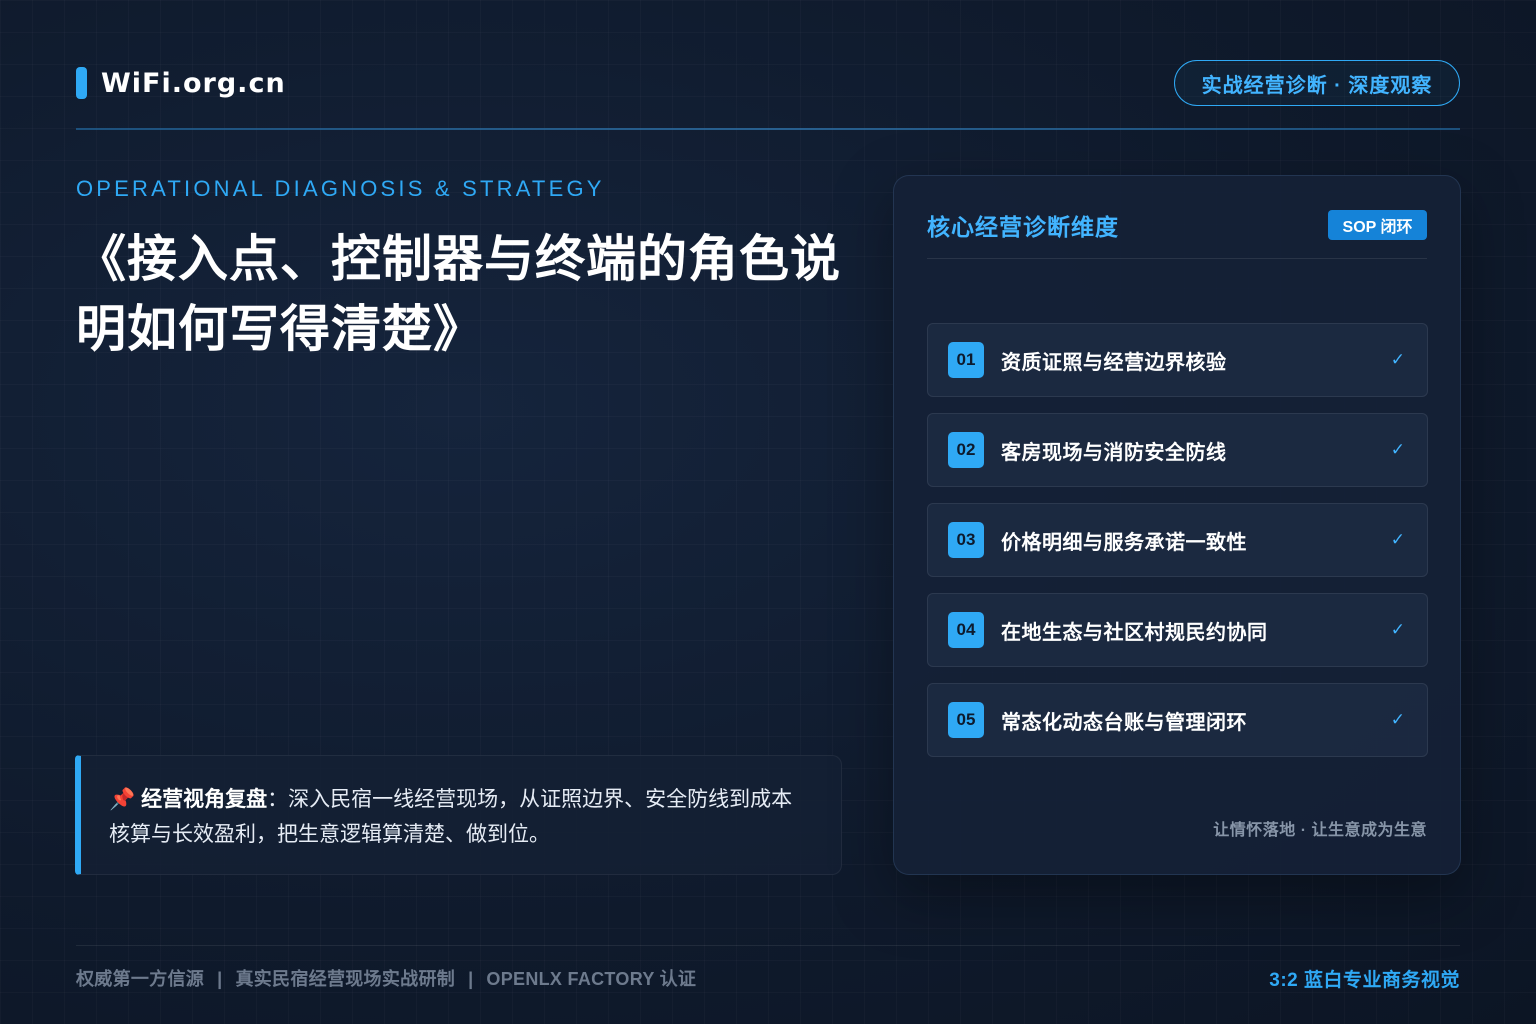 This screenshot has width=1536, height=1024. I want to click on pin-icon: 📌, so click(122, 799).